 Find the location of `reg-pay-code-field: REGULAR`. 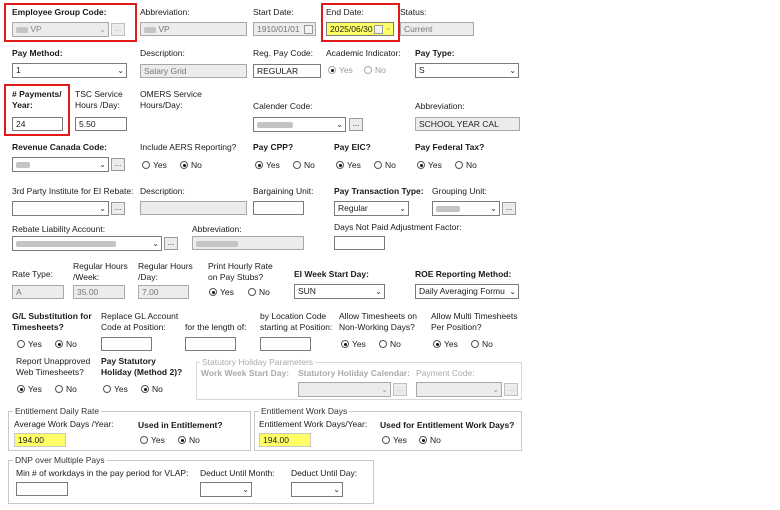

reg-pay-code-field: REGULAR is located at coordinates (287, 71).